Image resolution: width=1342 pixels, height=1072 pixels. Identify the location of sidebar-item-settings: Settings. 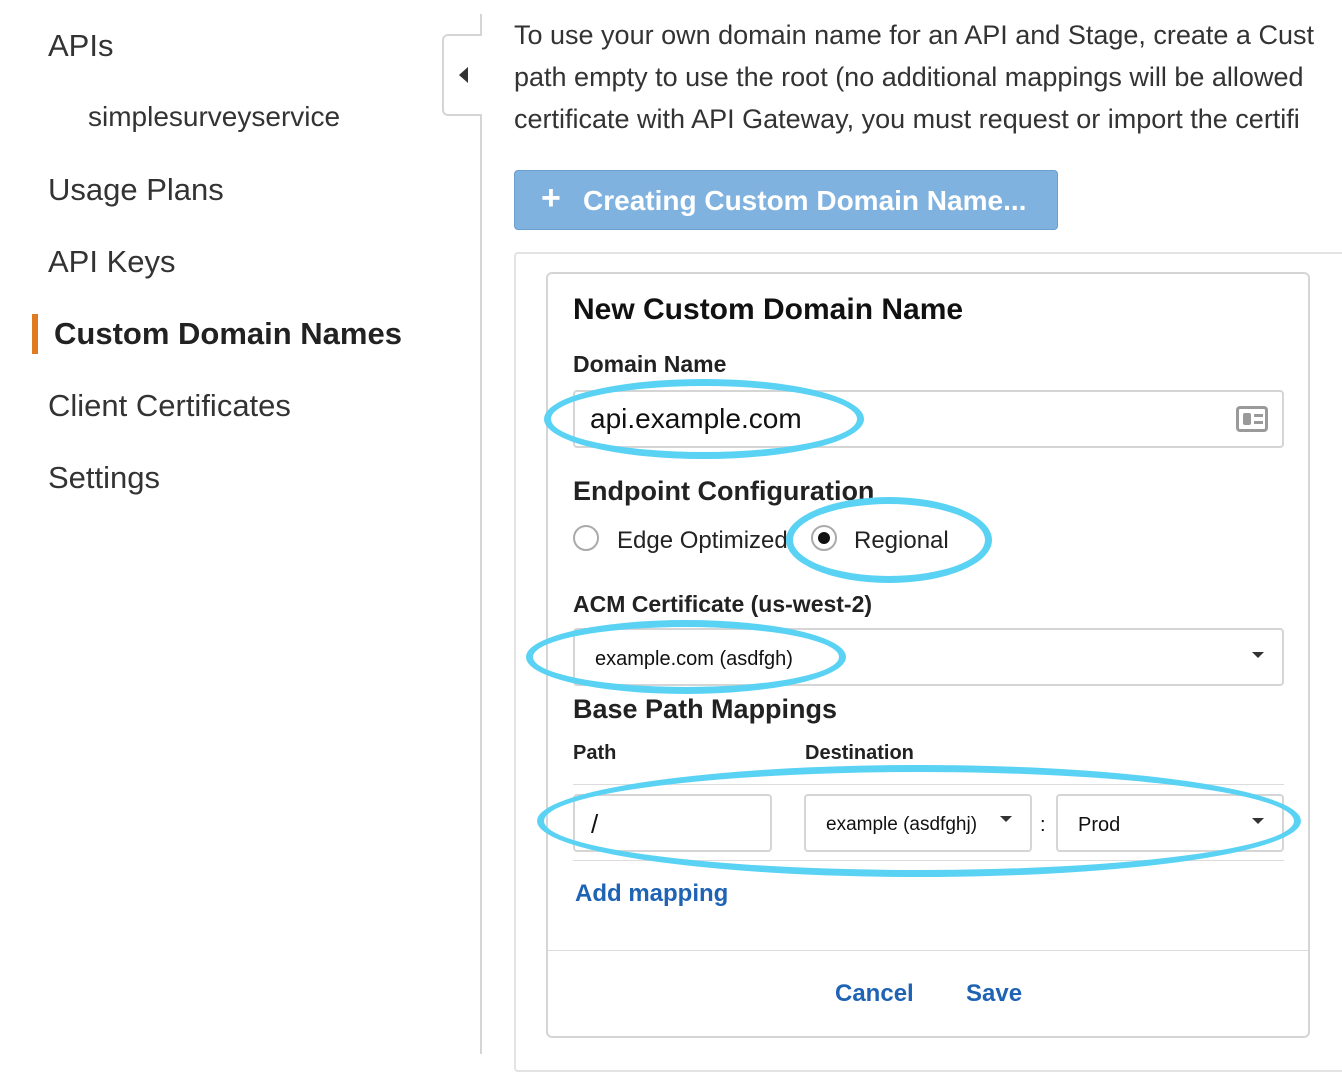
(104, 478).